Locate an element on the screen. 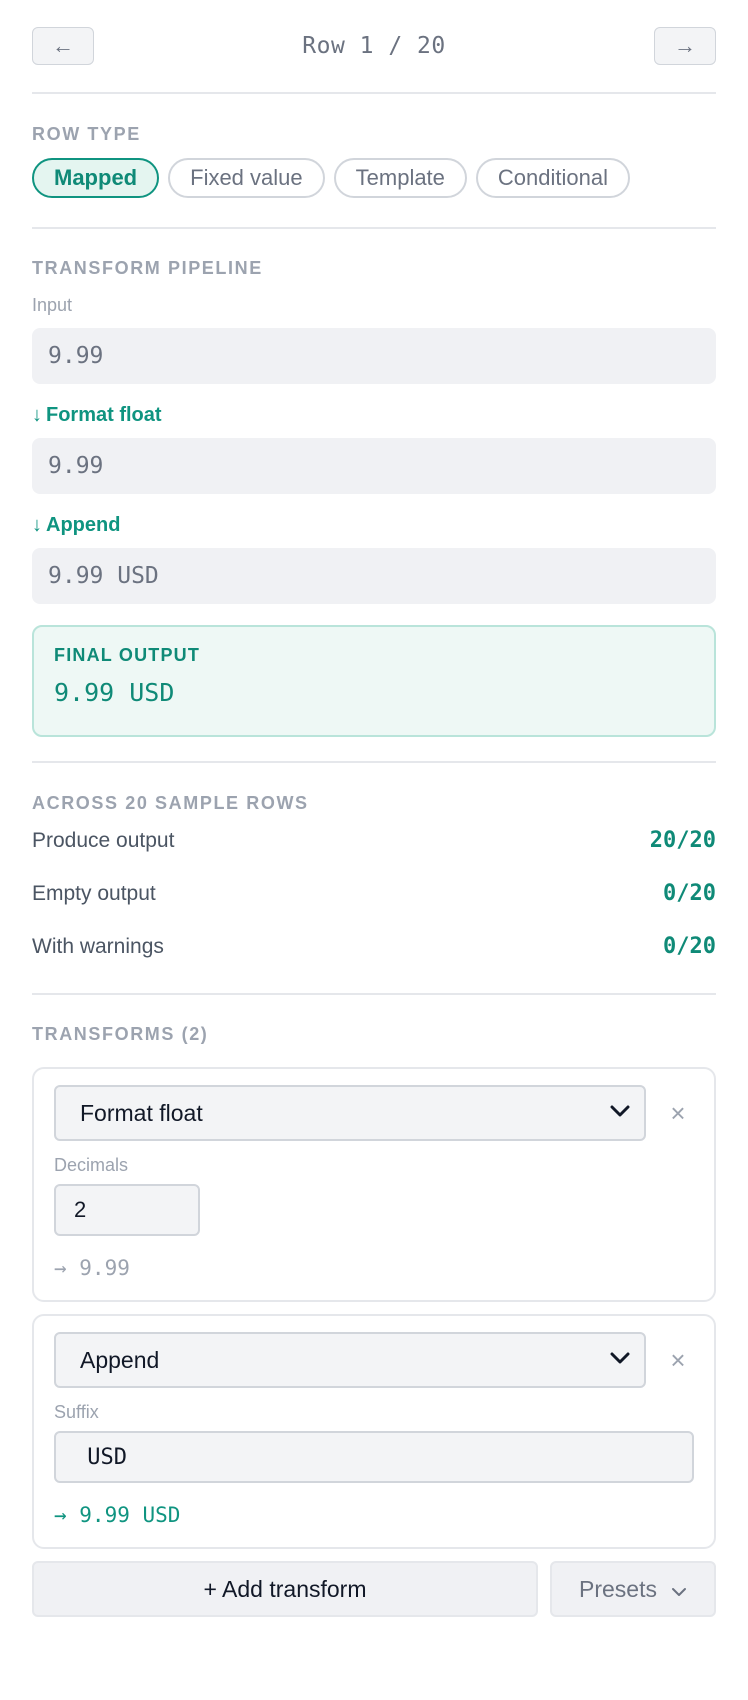  step-value: 9.99 is located at coordinates (374, 466).